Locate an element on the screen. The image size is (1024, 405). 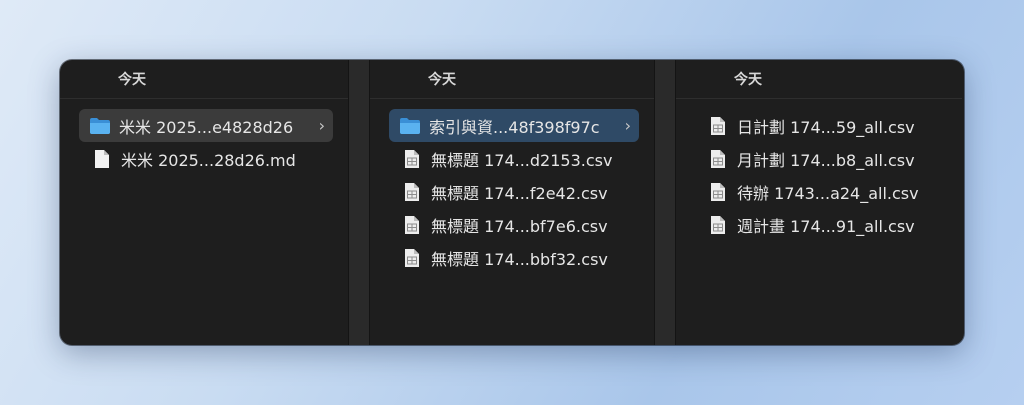
list-item-file: 無標題 174...bf7e6.csv is located at coordinates (514, 224).